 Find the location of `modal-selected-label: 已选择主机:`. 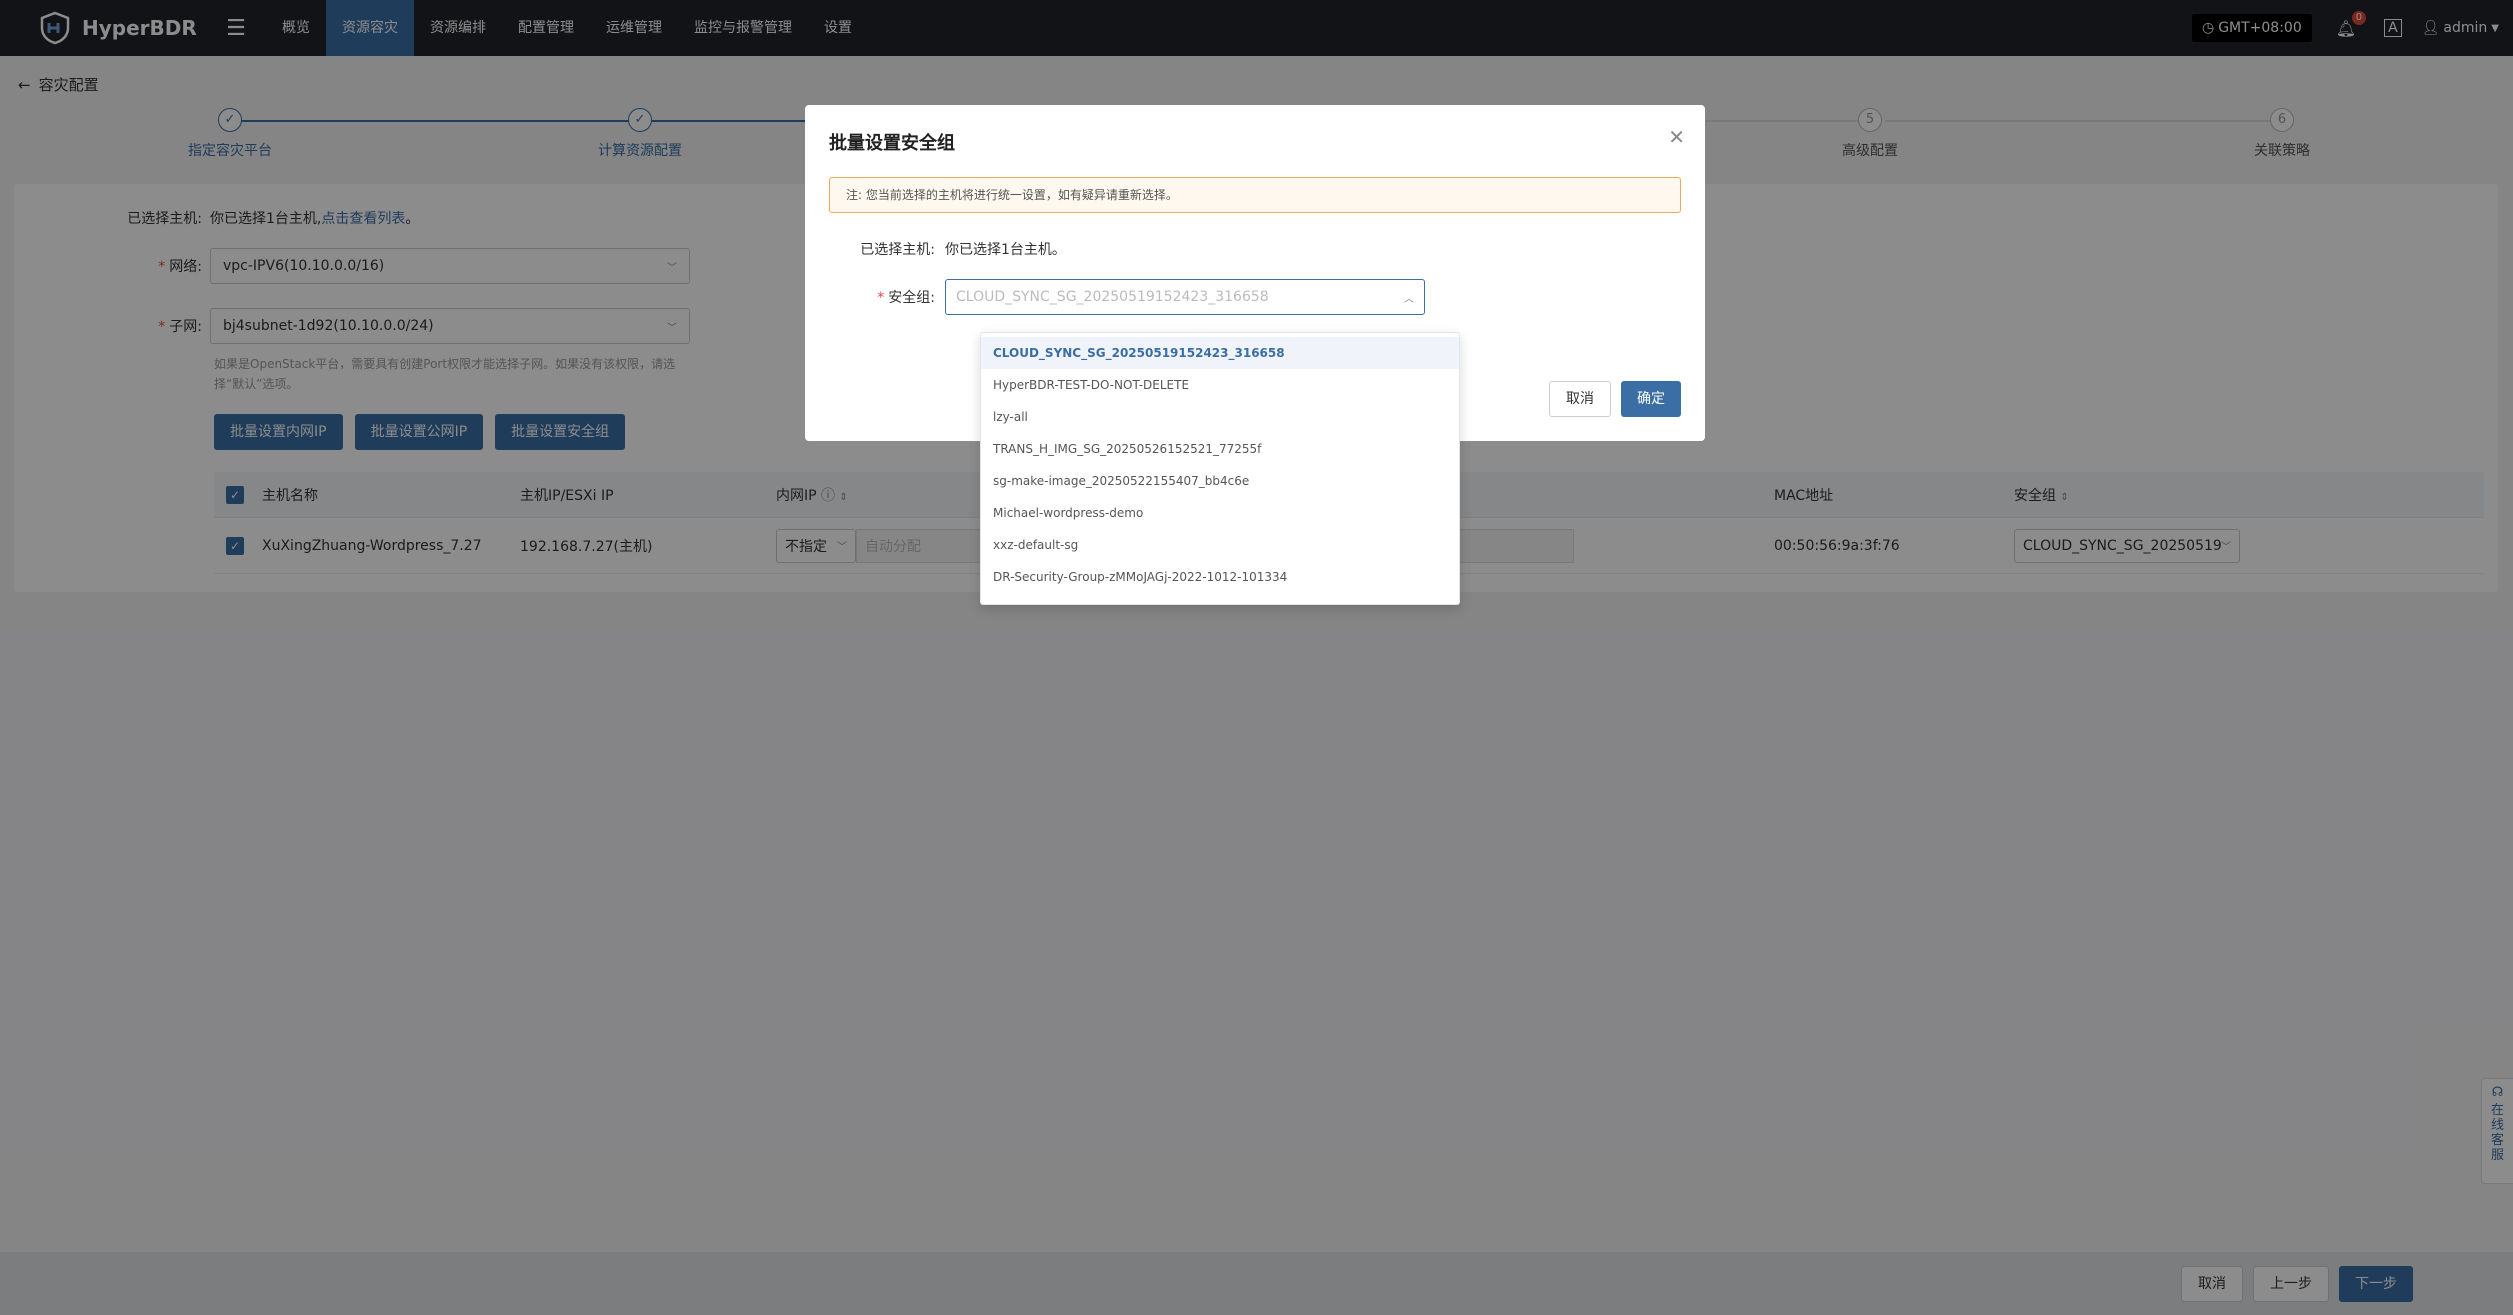

modal-selected-label: 已选择主机: is located at coordinates (897, 250).